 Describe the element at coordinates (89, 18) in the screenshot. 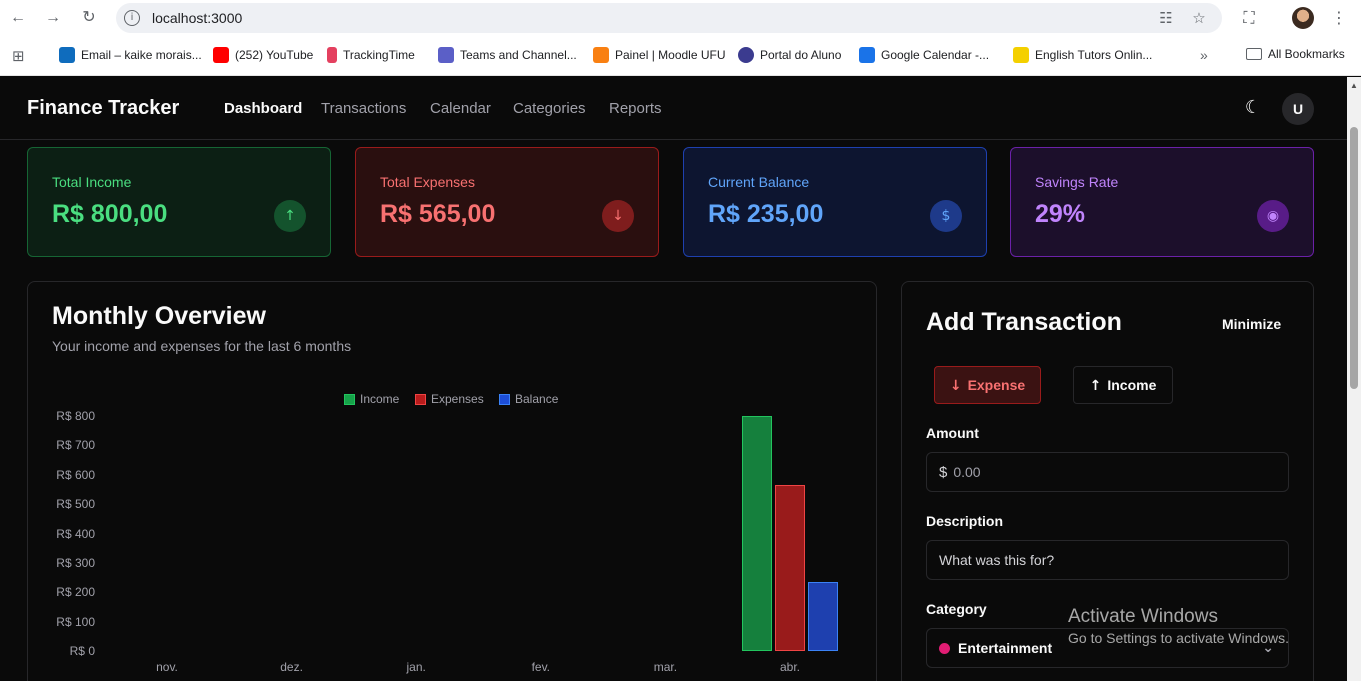

I see `reload-icon: ↻` at that location.